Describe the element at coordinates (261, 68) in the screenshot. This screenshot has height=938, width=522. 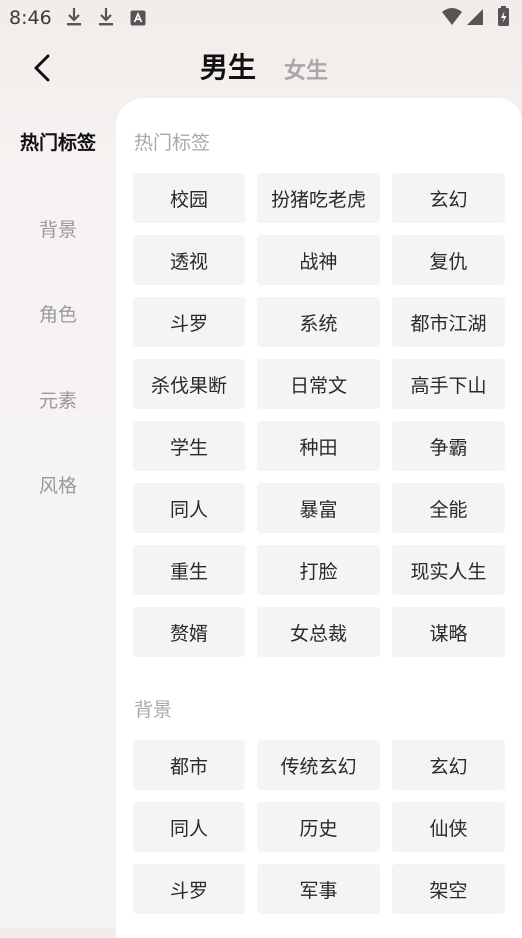
I see `top-nav: 男生 女生` at that location.